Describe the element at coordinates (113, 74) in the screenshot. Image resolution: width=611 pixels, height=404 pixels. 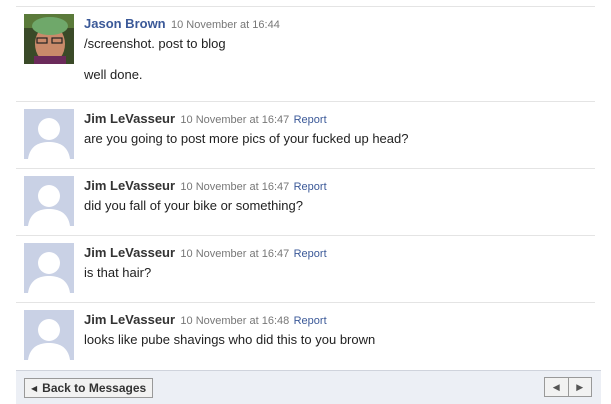
I see `message-text: well done.` at that location.